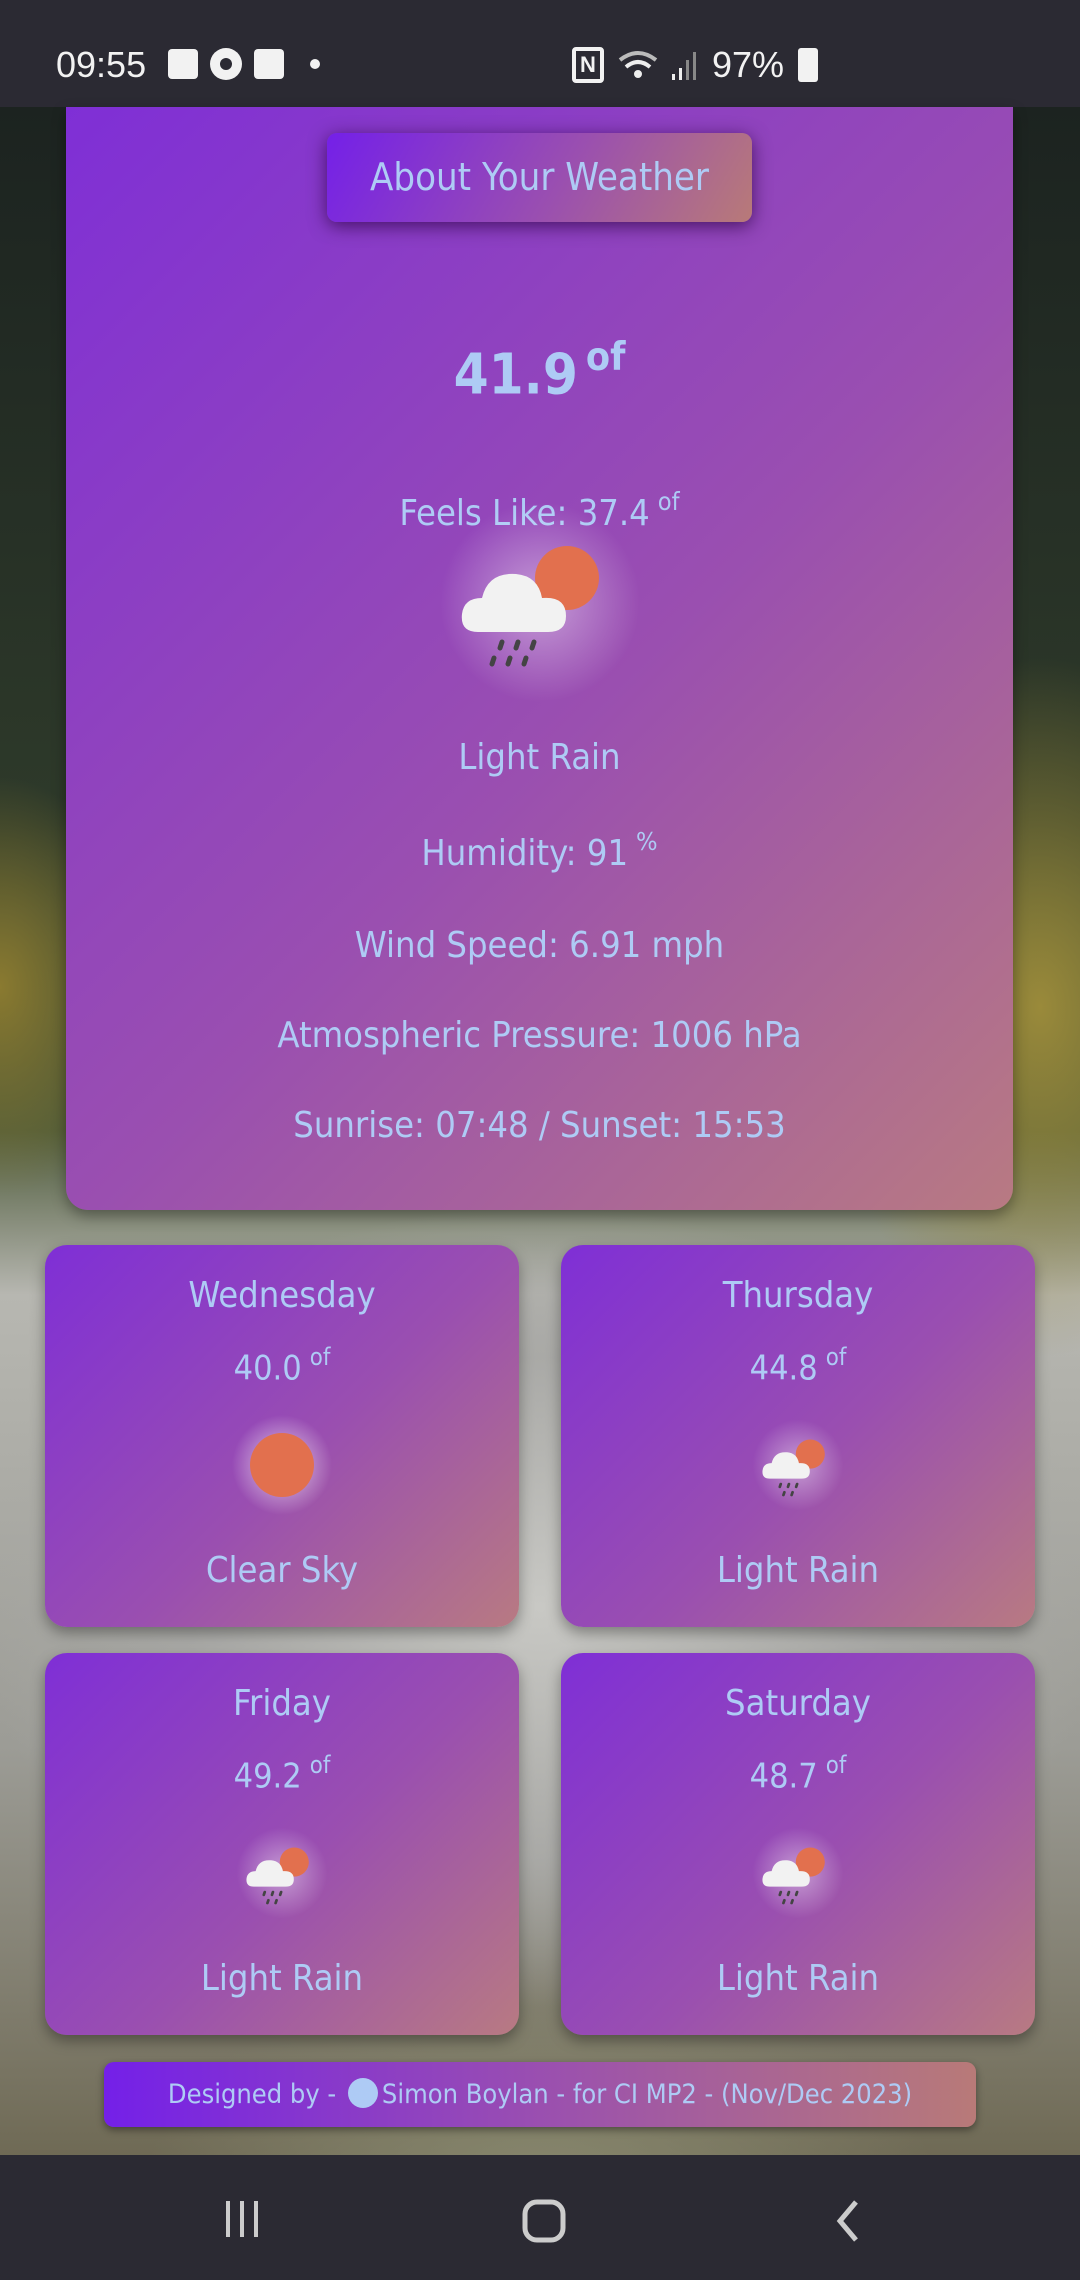 The height and width of the screenshot is (2280, 1080). Describe the element at coordinates (183, 64) in the screenshot. I see `gallery-icon` at that location.